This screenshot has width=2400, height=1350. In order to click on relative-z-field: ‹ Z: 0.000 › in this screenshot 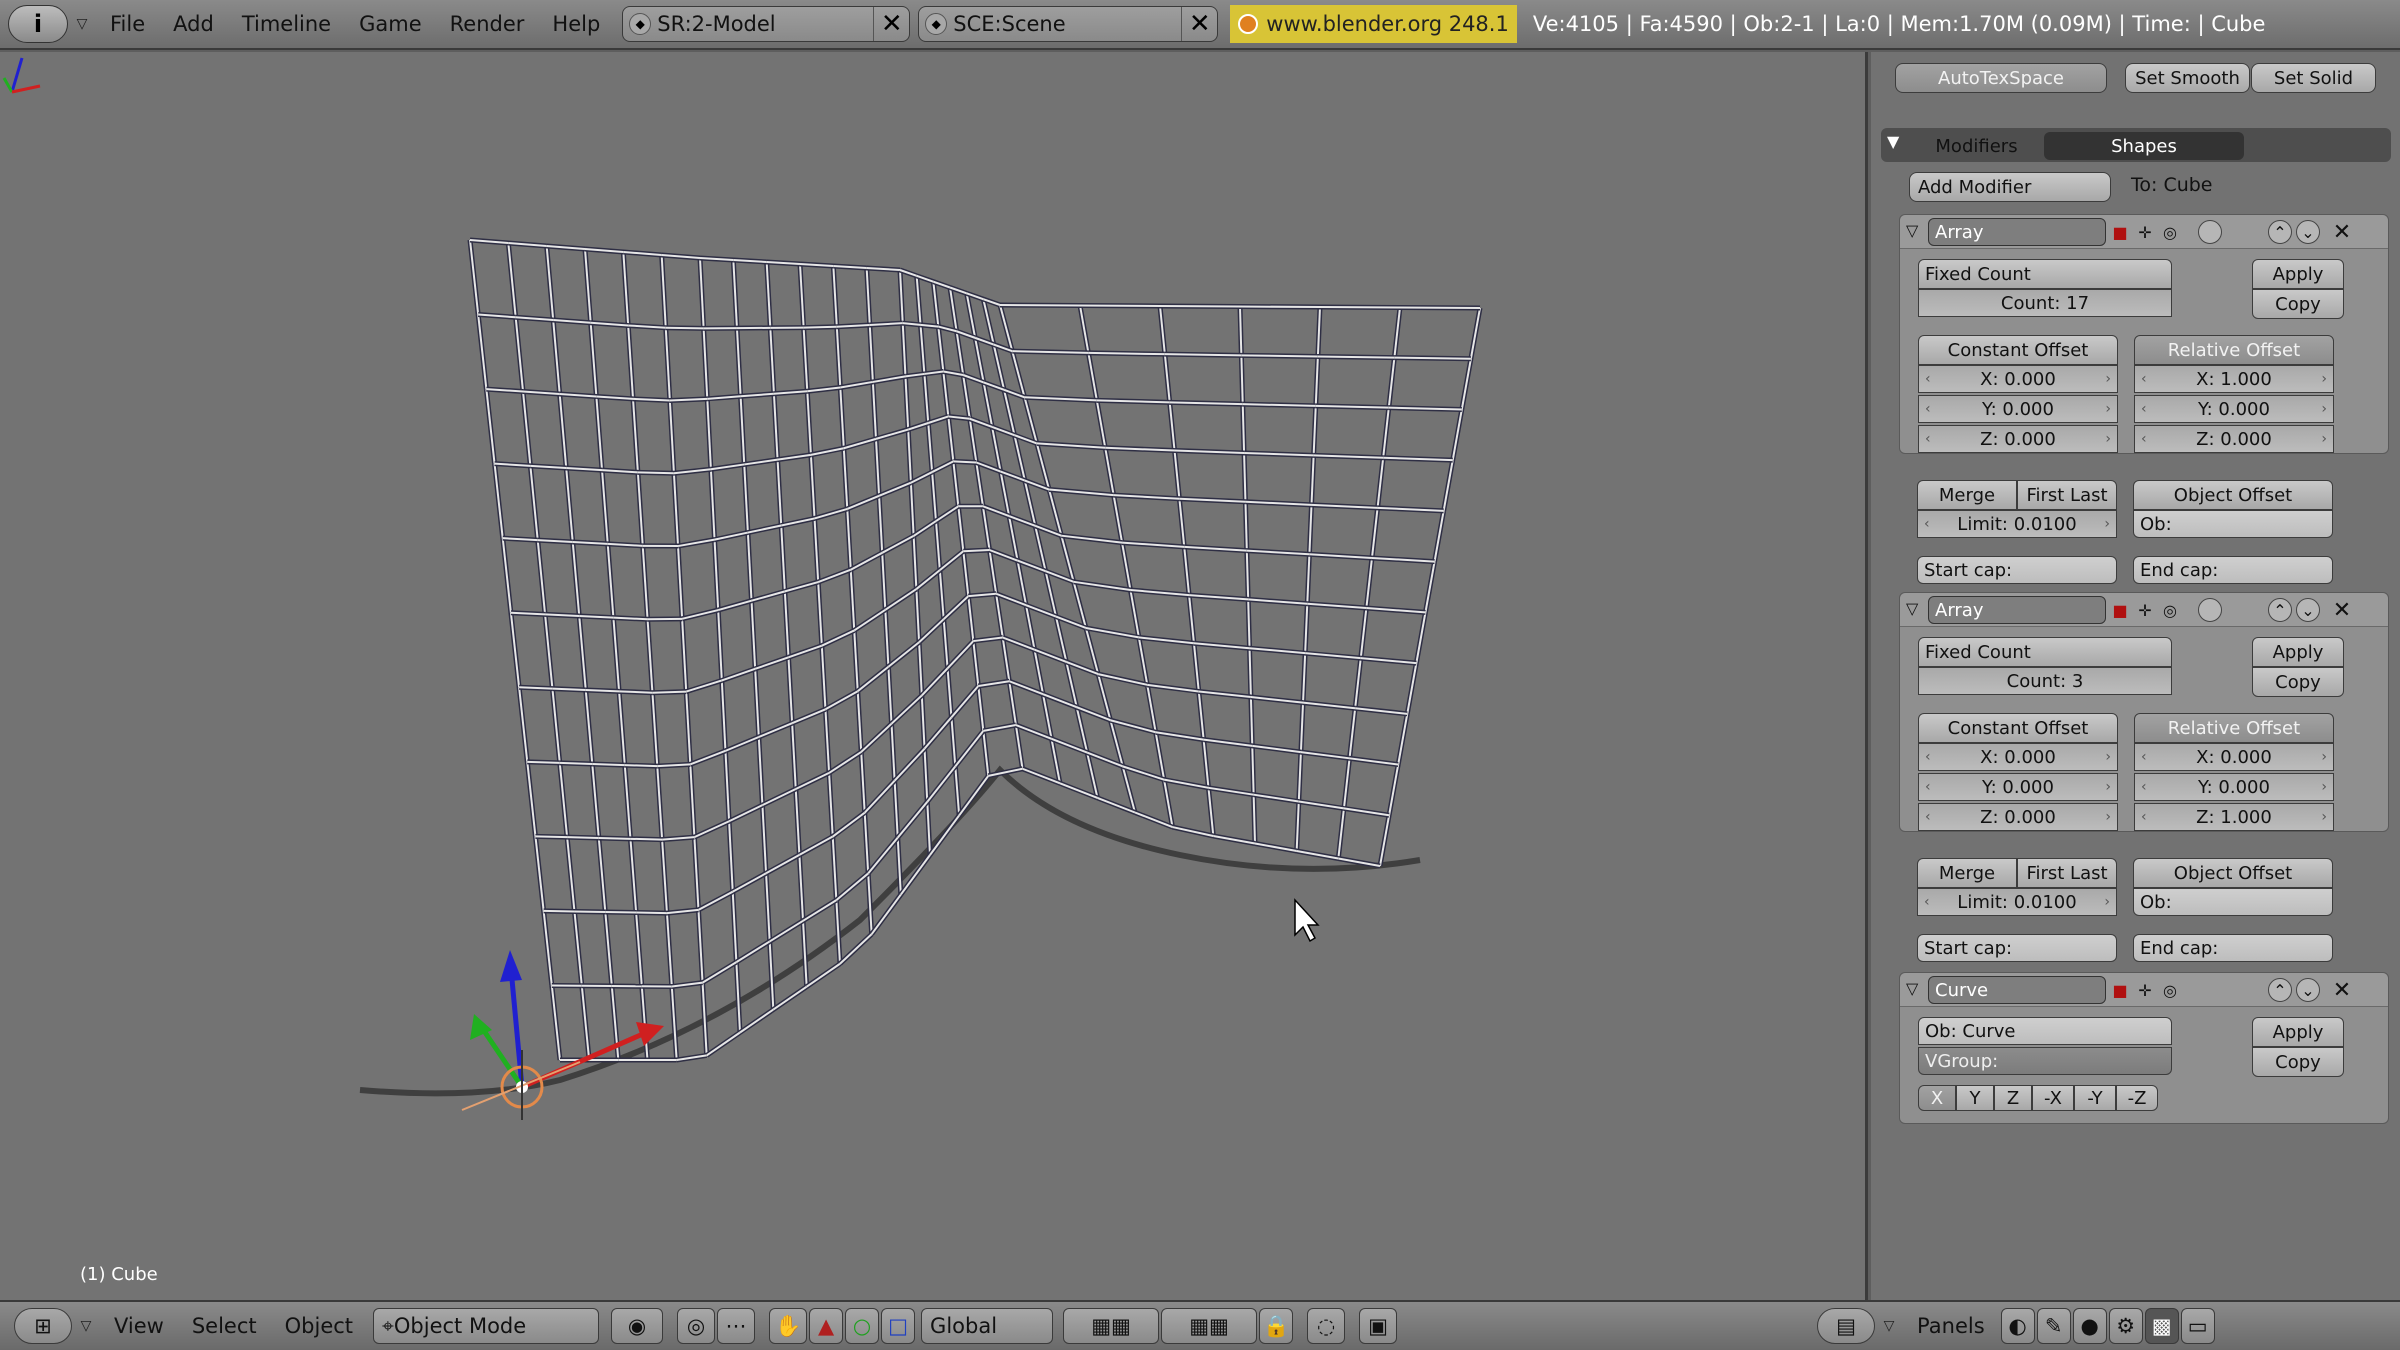, I will do `click(2234, 439)`.